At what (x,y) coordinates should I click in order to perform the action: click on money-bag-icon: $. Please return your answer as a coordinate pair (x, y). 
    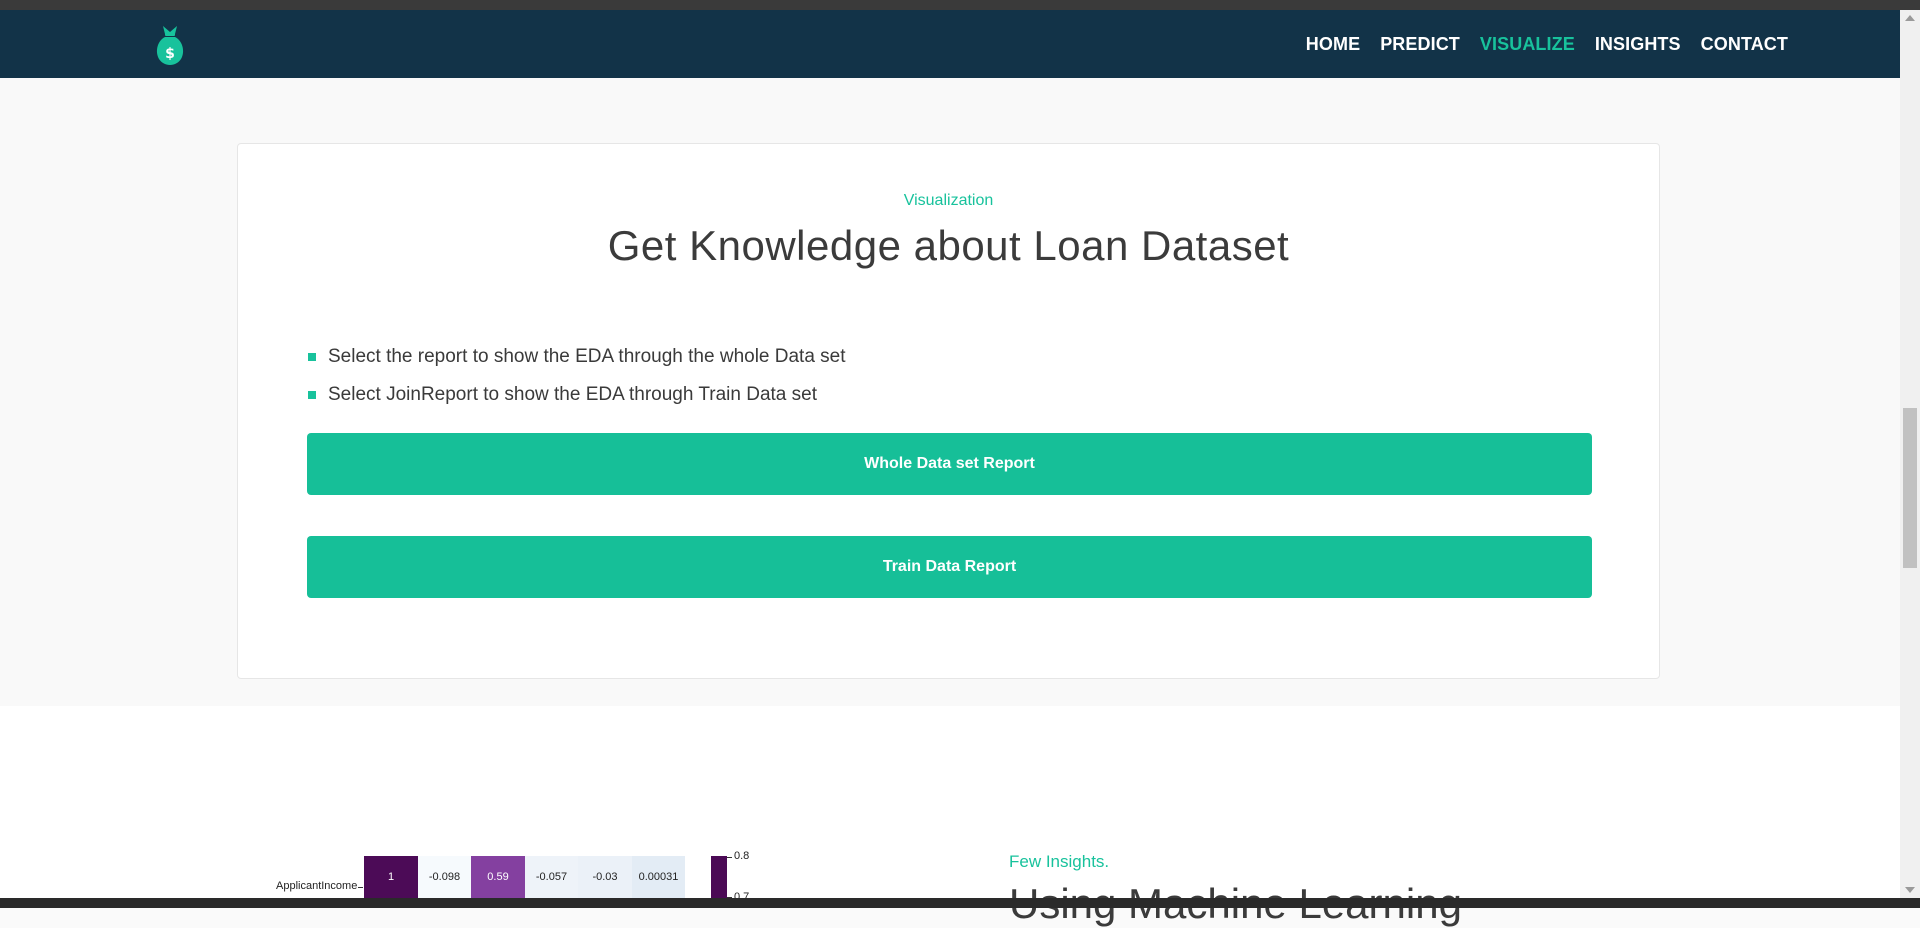
    Looking at the image, I should click on (170, 46).